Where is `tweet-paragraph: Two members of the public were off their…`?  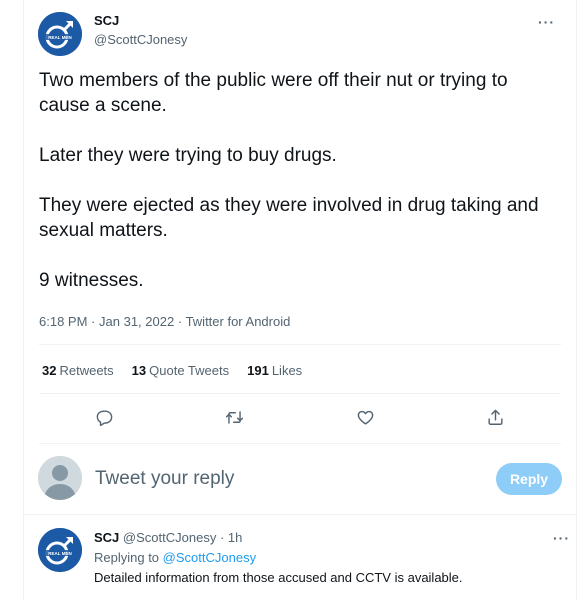
tweet-paragraph: Two members of the public were off their… is located at coordinates (273, 93).